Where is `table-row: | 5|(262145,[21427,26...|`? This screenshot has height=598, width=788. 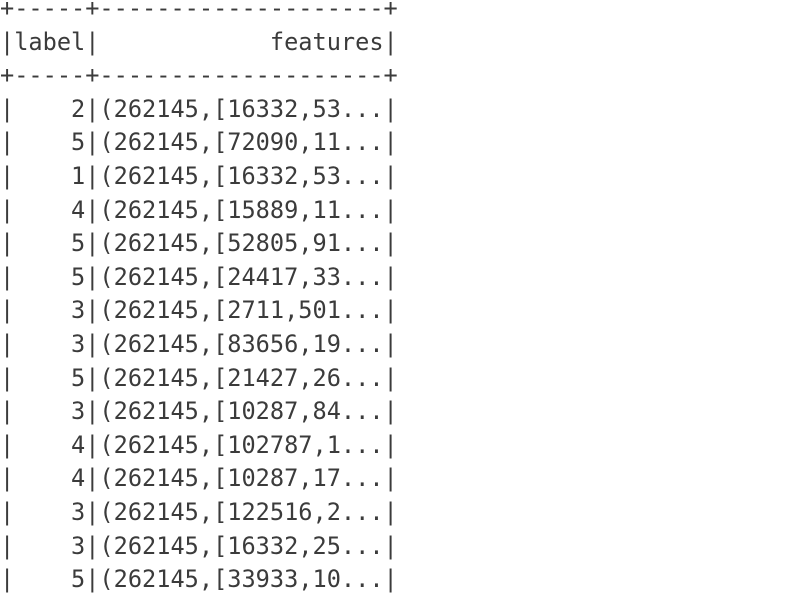
table-row: | 5|(262145,[21427,26...| is located at coordinates (199, 377).